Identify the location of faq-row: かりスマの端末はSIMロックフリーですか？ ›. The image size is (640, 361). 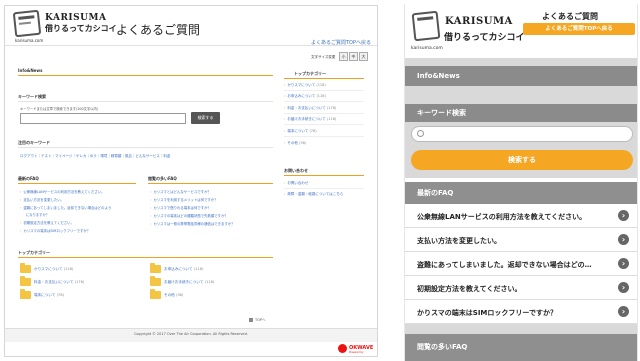
(521, 312).